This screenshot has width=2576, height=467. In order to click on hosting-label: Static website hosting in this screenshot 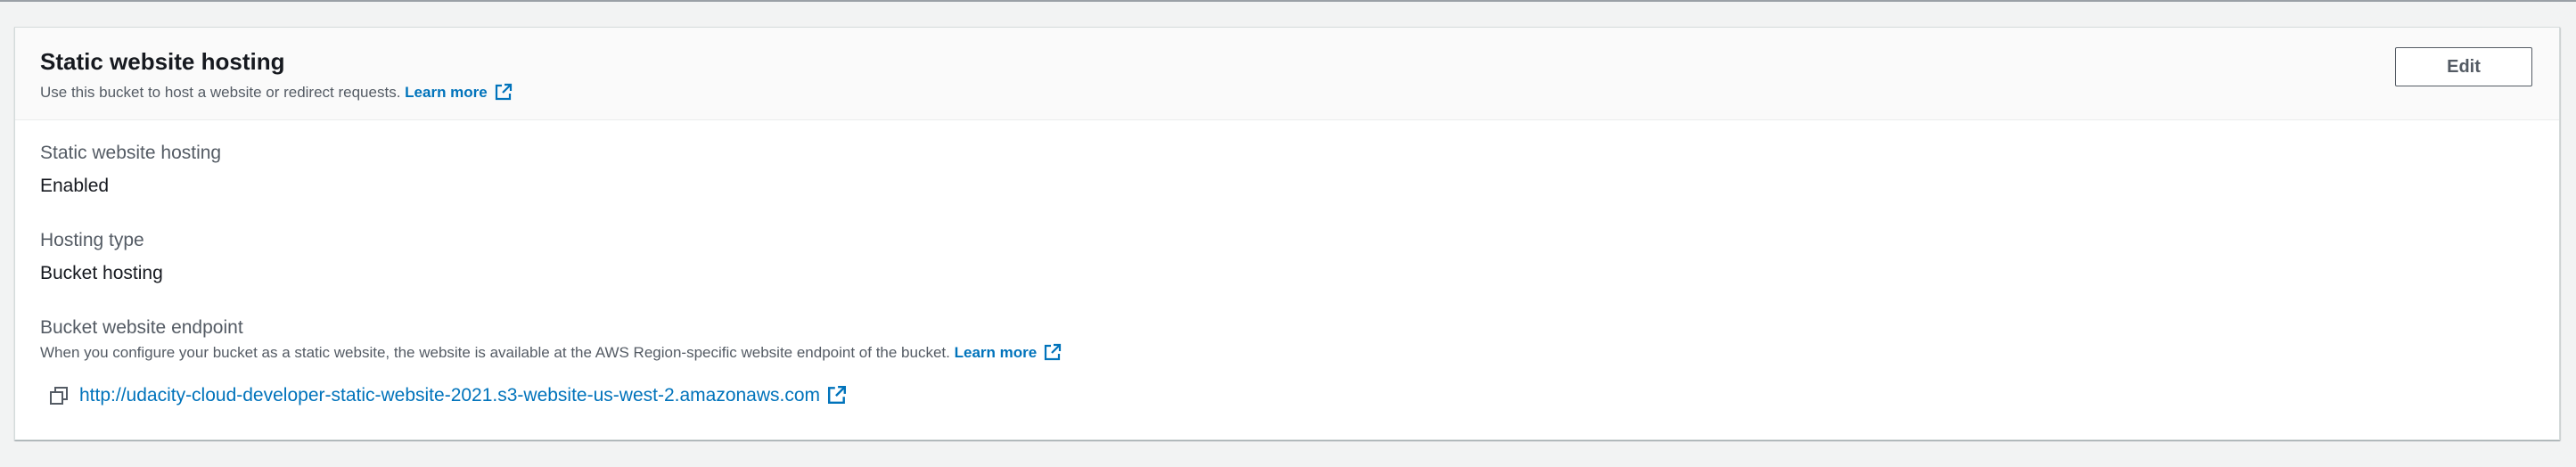, I will do `click(131, 153)`.